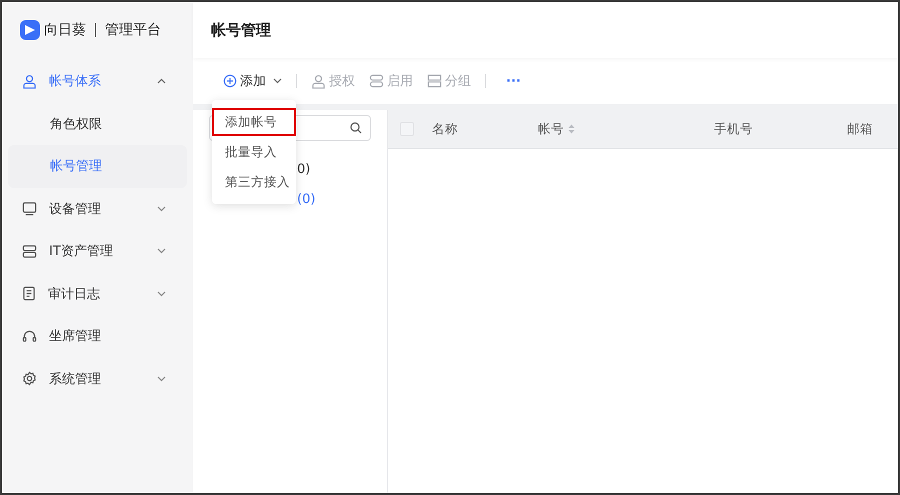 This screenshot has width=900, height=495. Describe the element at coordinates (626, 129) in the screenshot. I see `column-header: 帐号` at that location.